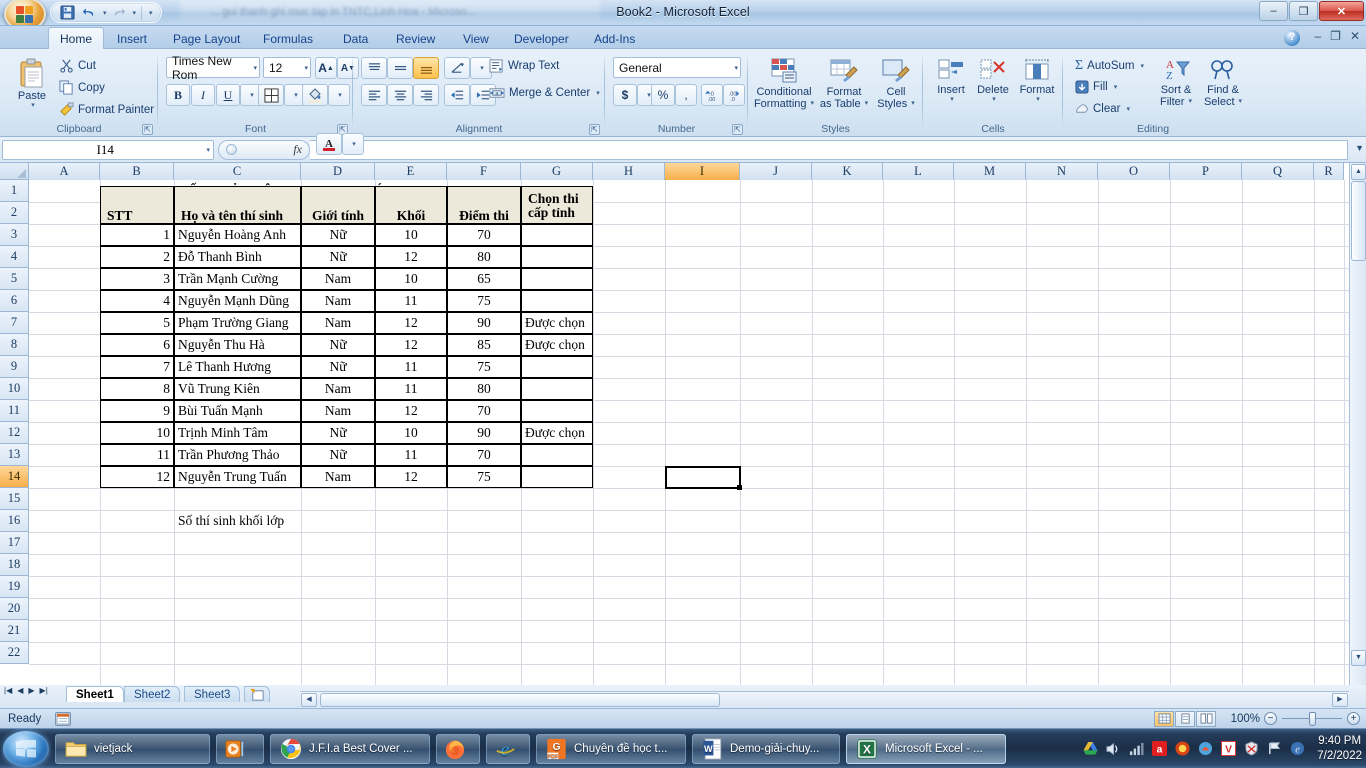  Describe the element at coordinates (702, 171) in the screenshot. I see `column-header-I: I` at that location.